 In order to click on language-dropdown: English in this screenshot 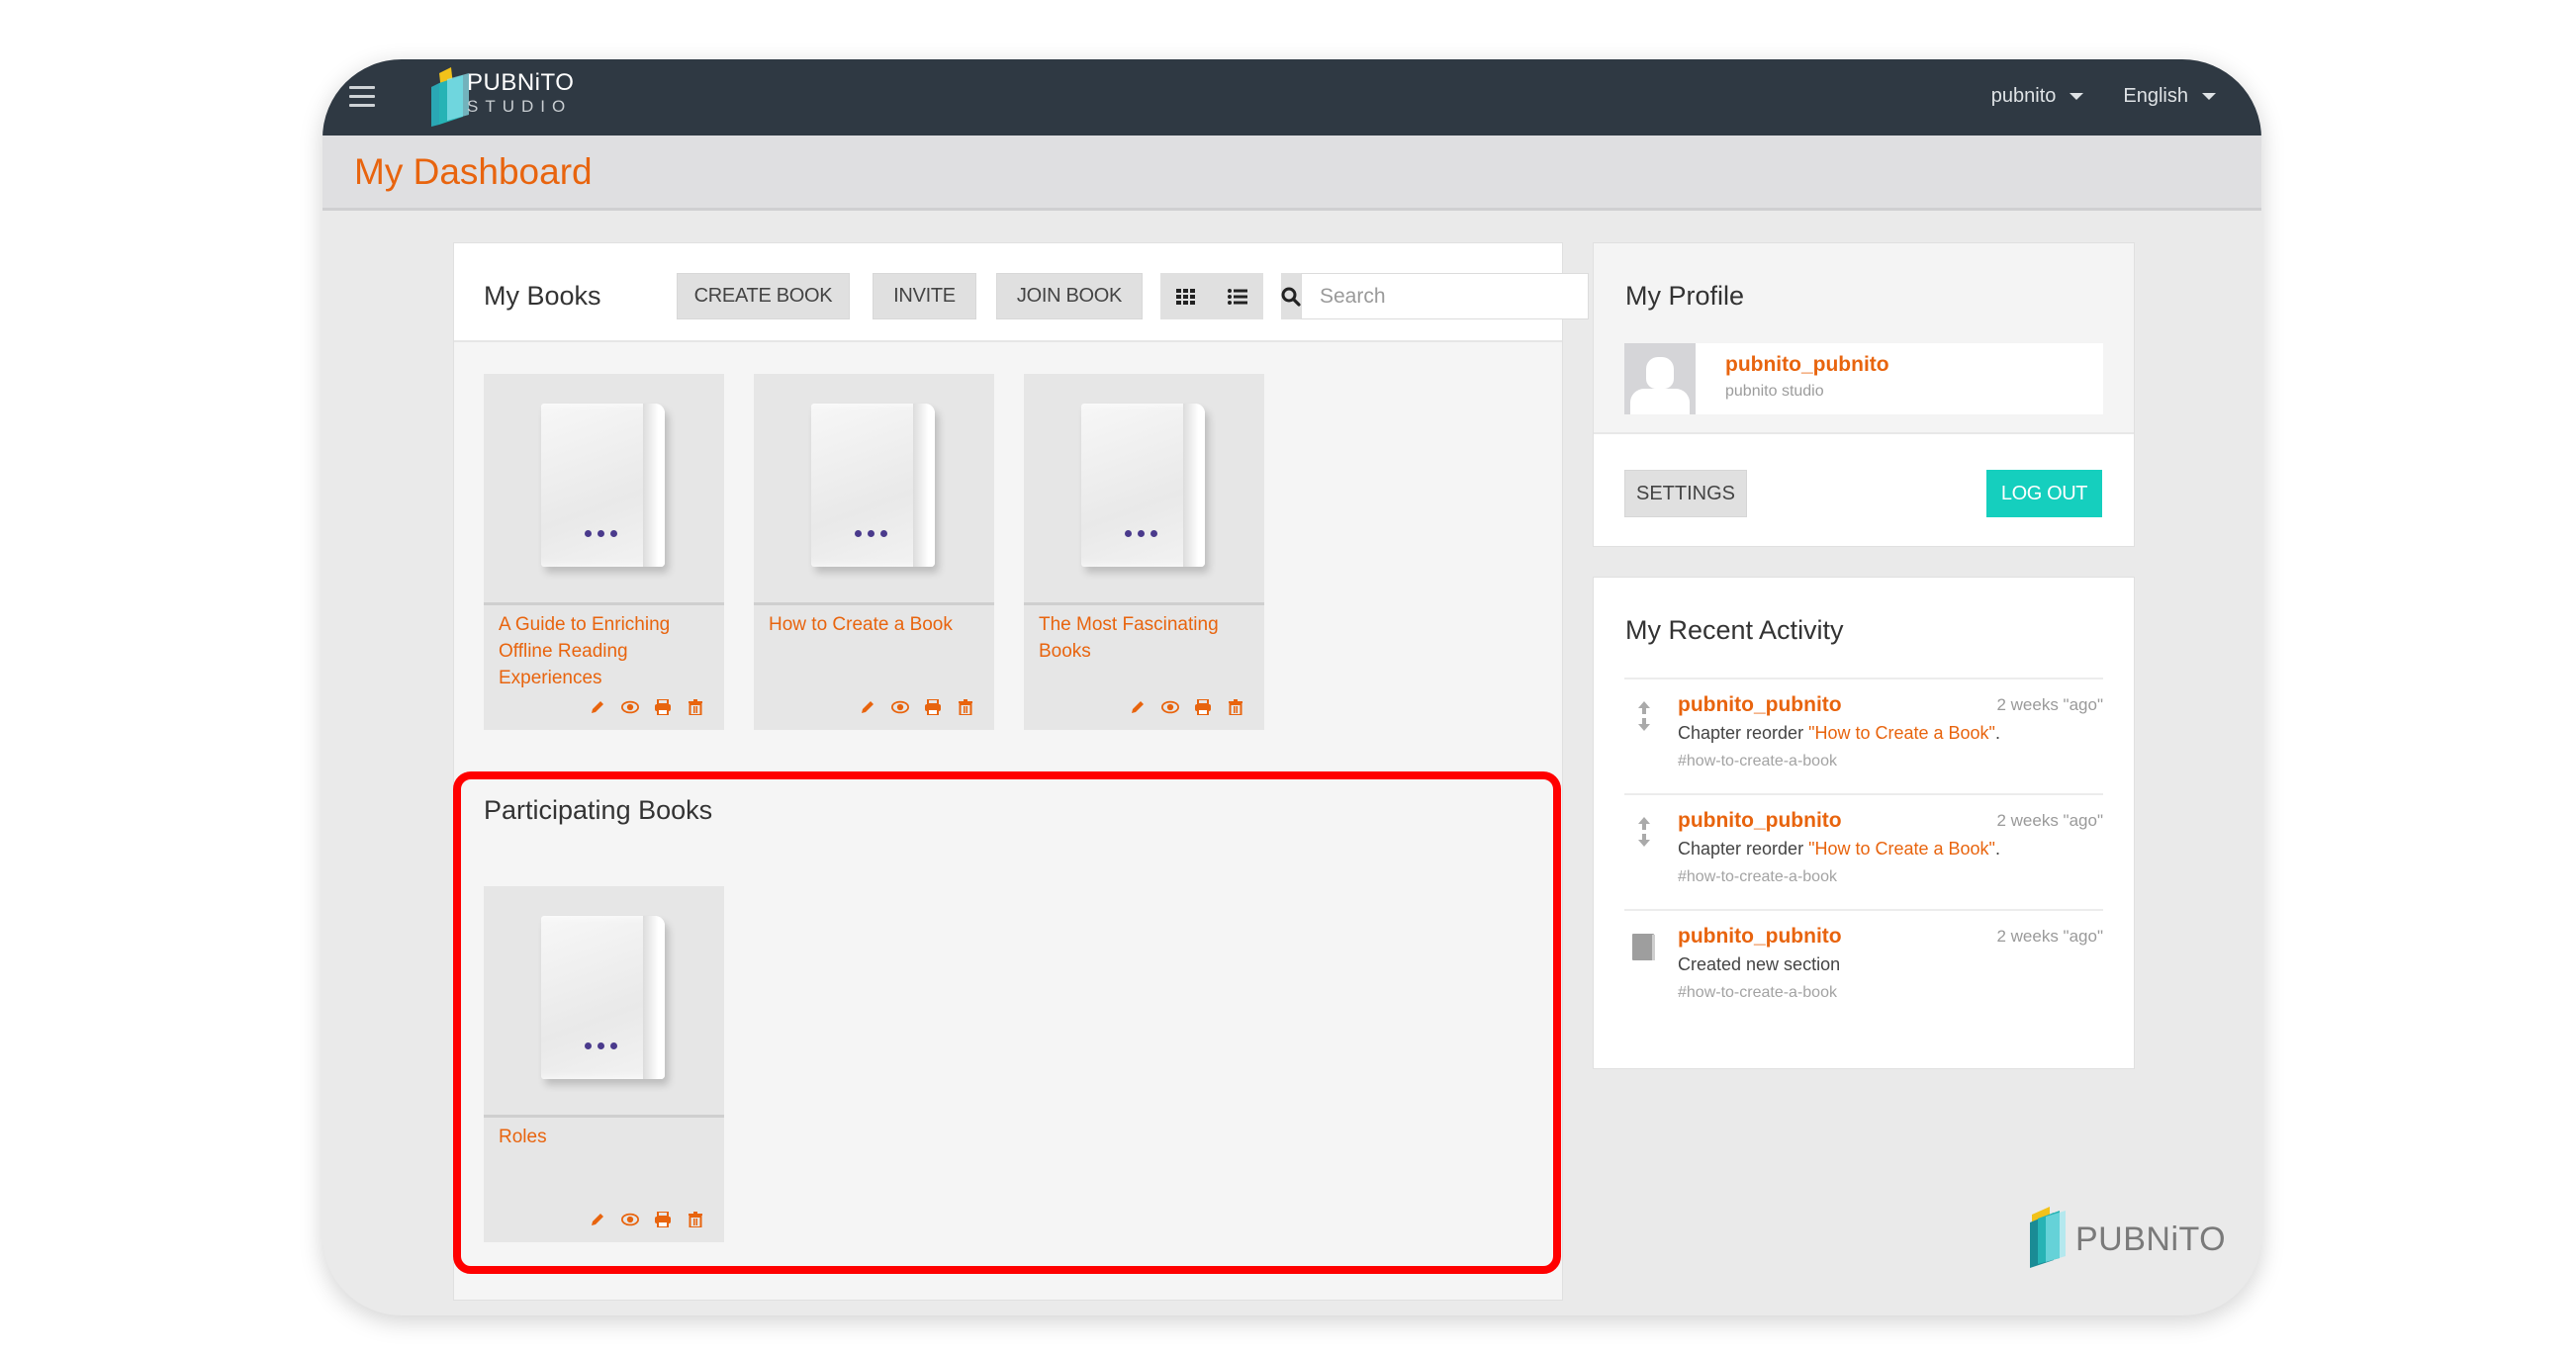, I will do `click(2169, 96)`.